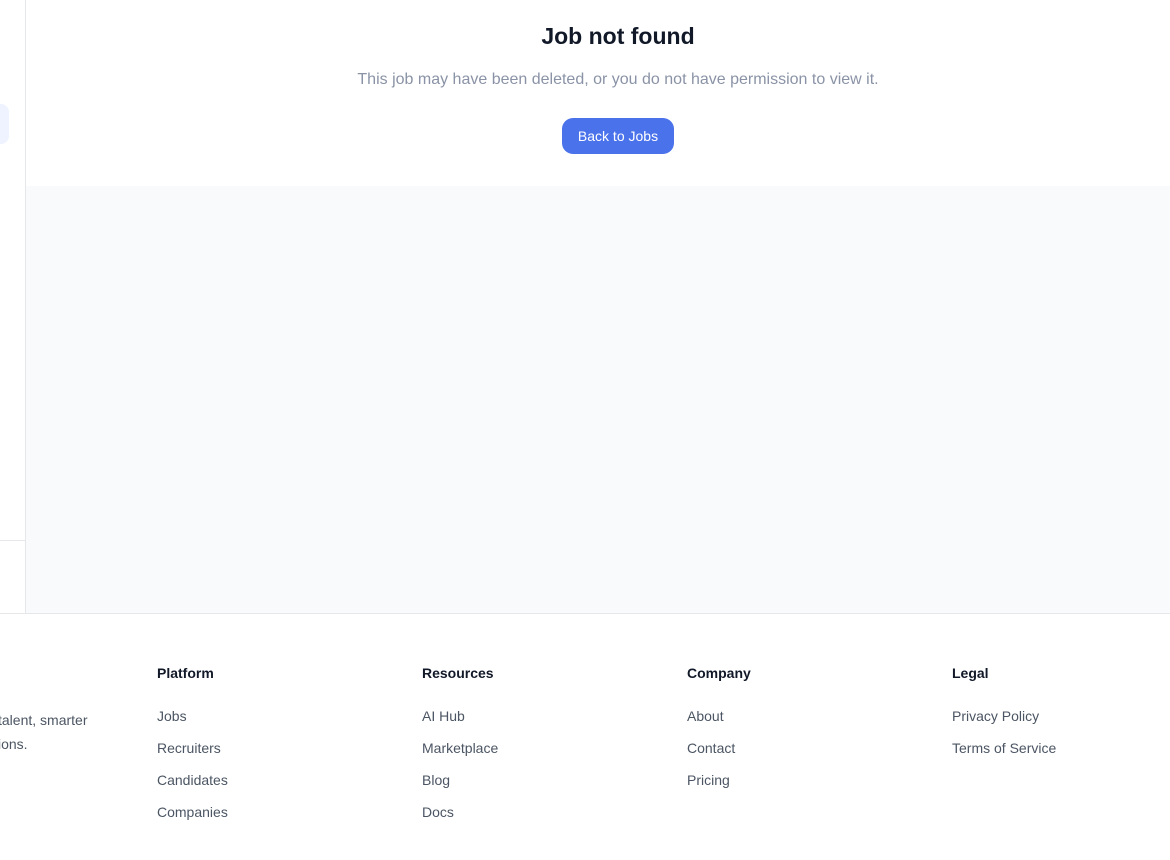  Describe the element at coordinates (705, 716) in the screenshot. I see `footer-link-about: About` at that location.